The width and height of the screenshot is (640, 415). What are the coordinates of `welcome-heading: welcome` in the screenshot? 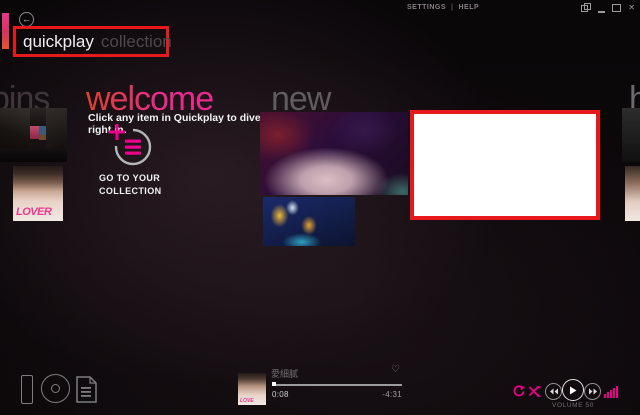 It's located at (150, 99).